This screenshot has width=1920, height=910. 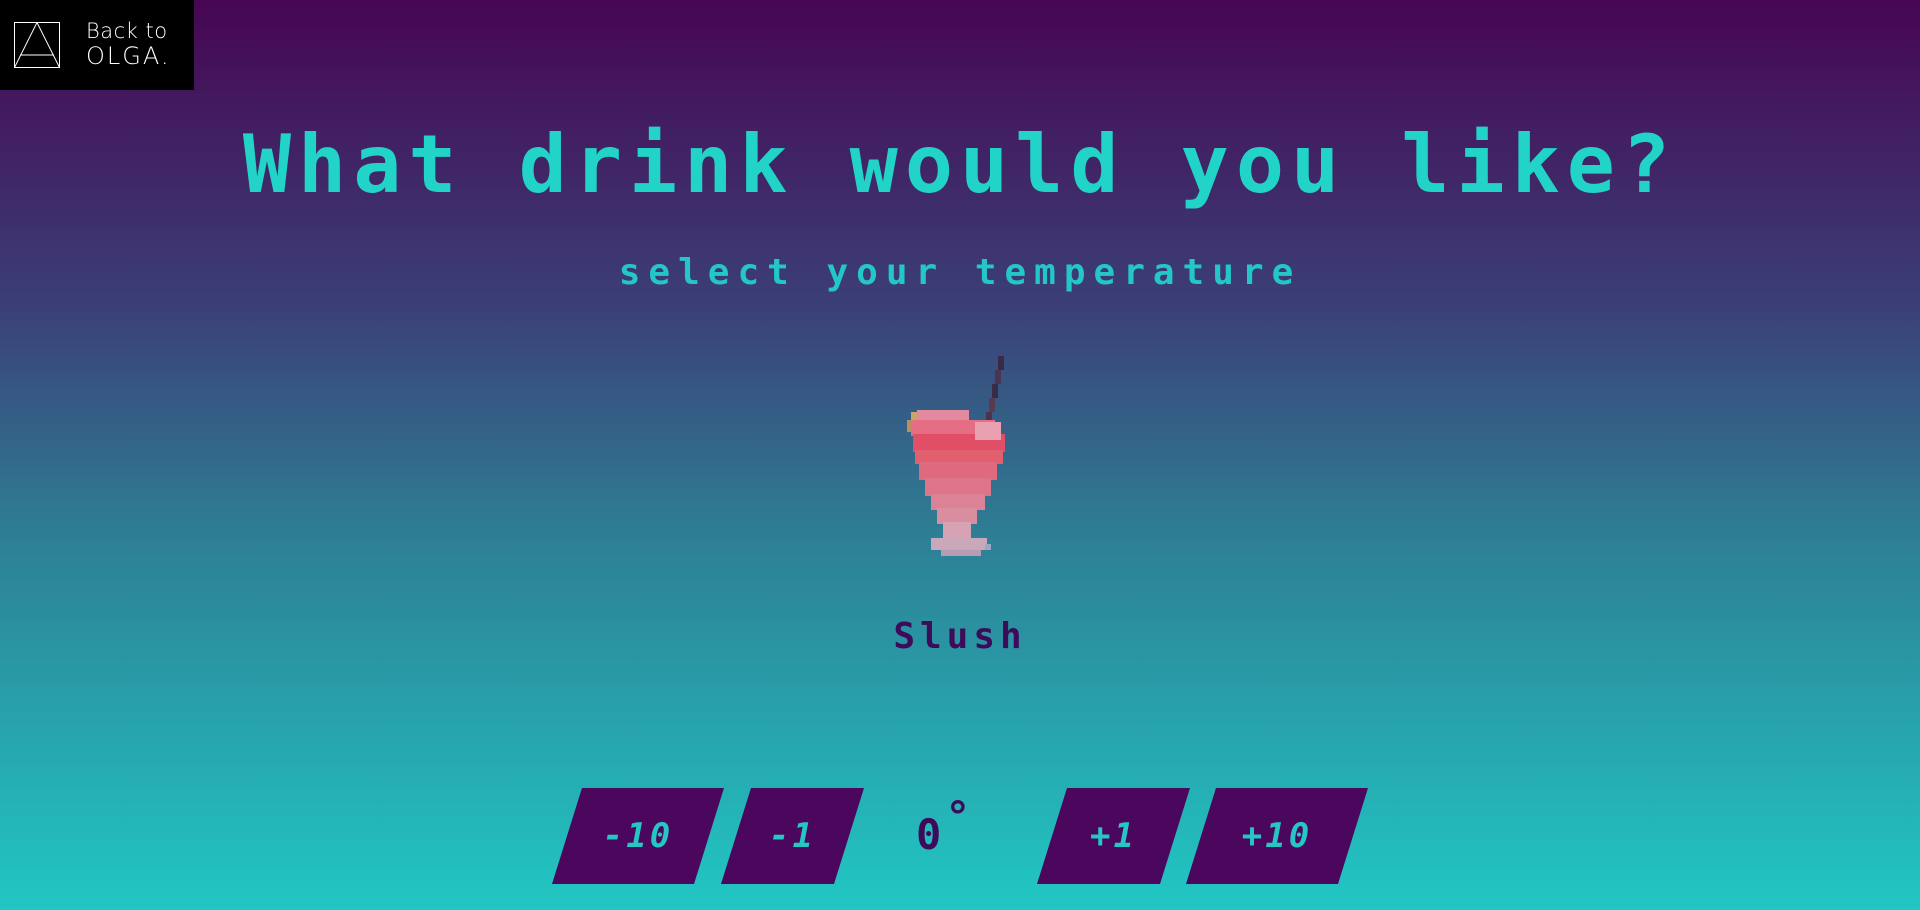 I want to click on temperature-unit: °, so click(x=958, y=816).